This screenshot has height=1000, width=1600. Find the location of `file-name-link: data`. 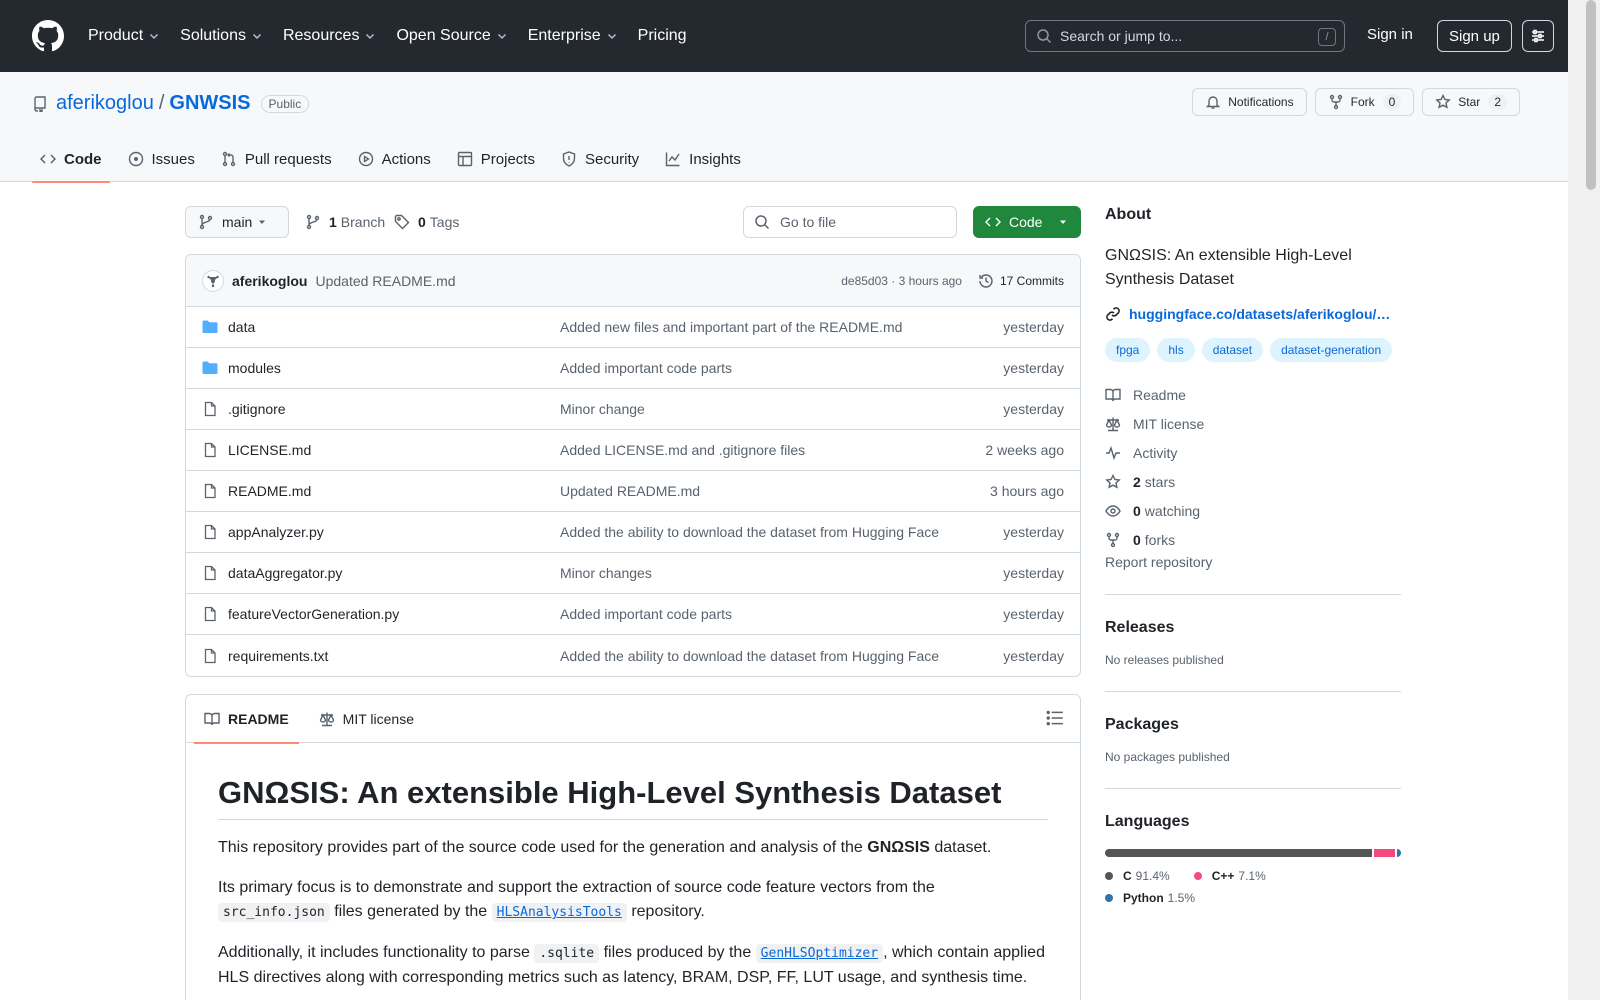

file-name-link: data is located at coordinates (394, 327).